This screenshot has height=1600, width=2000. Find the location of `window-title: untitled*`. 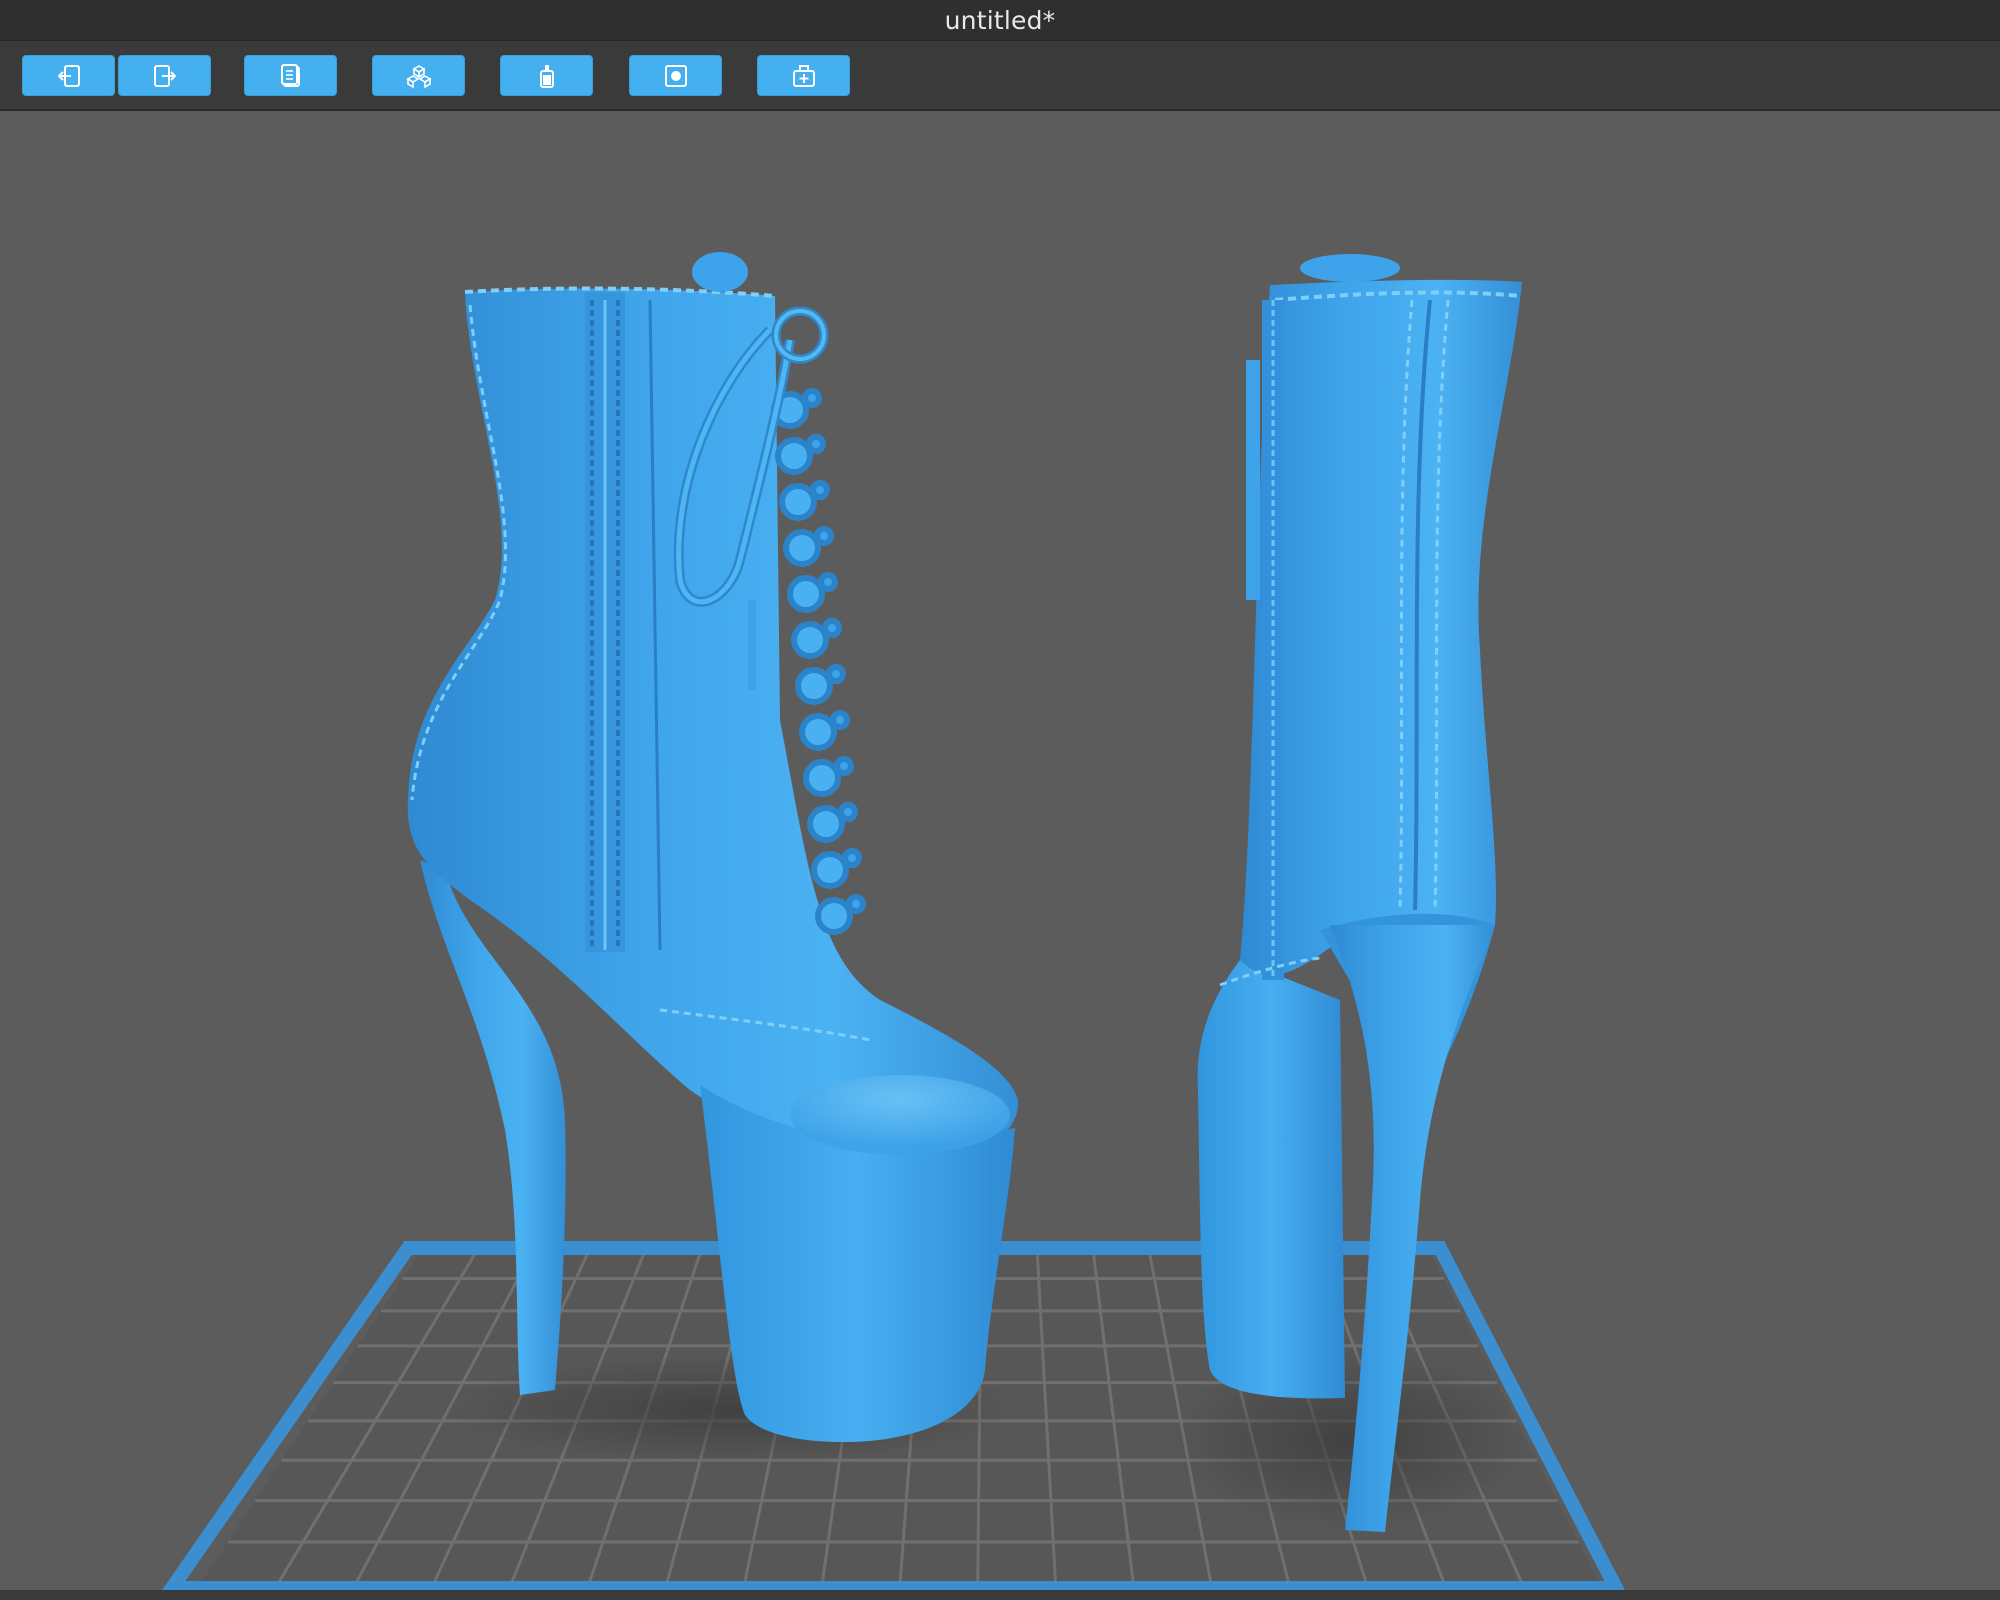

window-title: untitled* is located at coordinates (1000, 20).